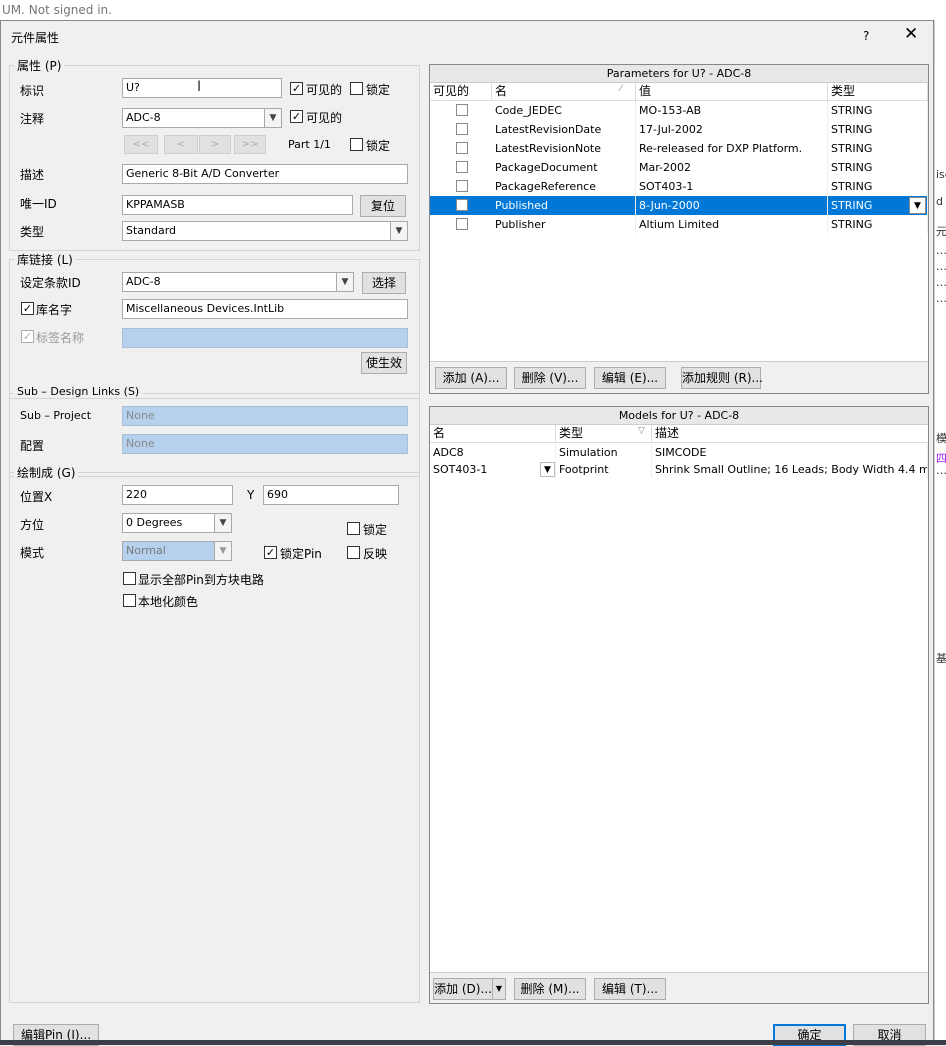  I want to click on parameter-row: LatestRevisionDate 17-Jul-2002 STRING, so click(679, 129).